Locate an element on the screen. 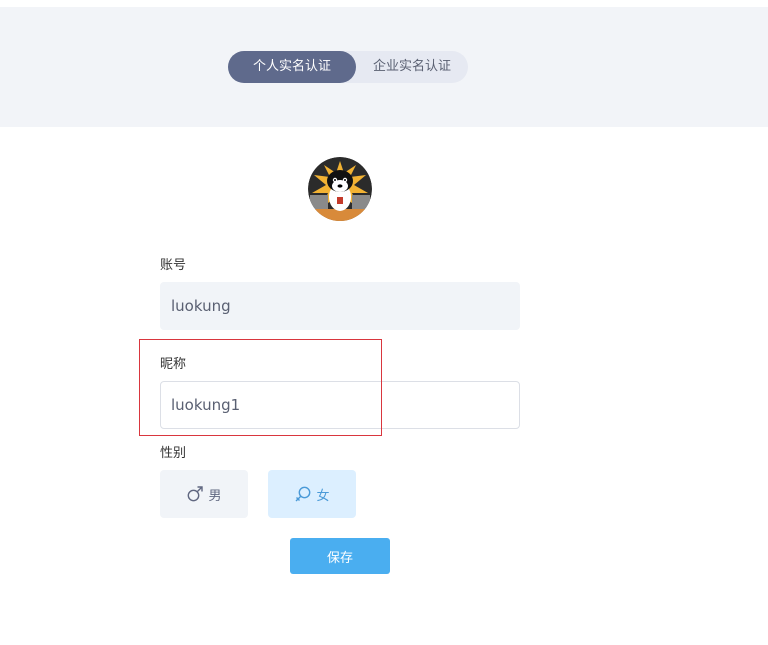  male-symbol-icon is located at coordinates (196, 494).